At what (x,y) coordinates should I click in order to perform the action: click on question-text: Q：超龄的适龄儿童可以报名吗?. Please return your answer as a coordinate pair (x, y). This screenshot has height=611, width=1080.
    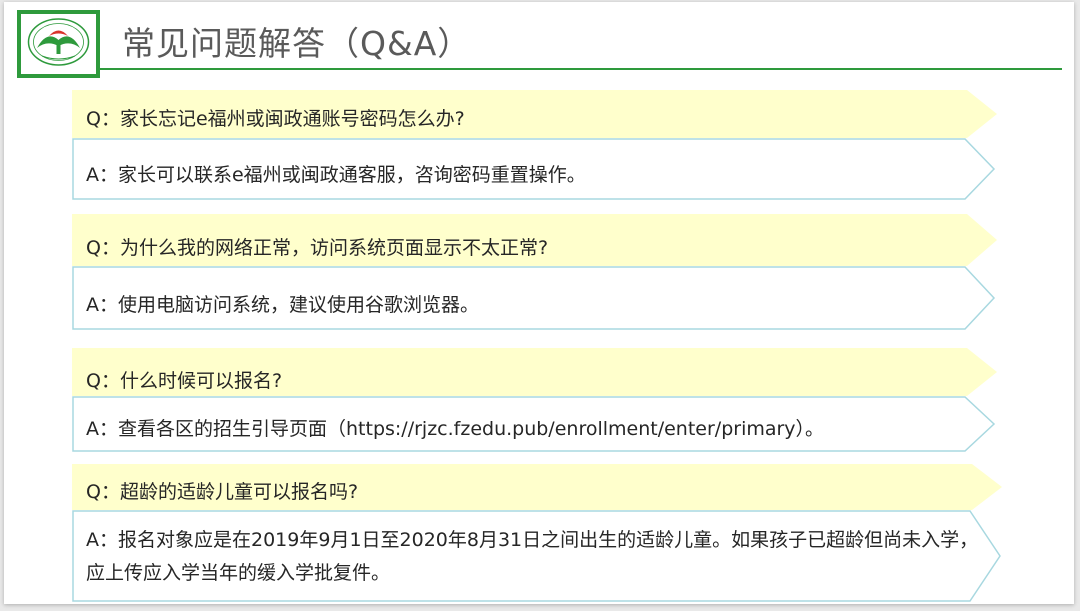
    Looking at the image, I should click on (222, 492).